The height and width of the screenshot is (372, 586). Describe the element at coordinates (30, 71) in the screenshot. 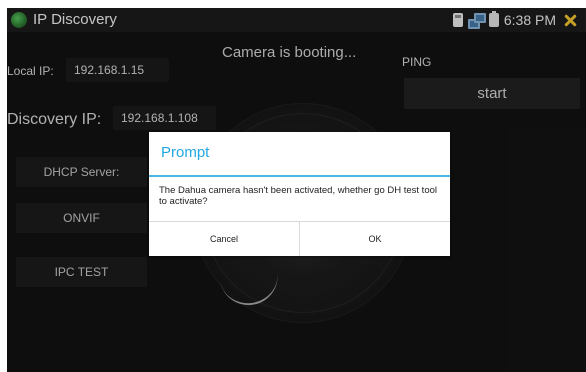

I see `local-ip-label: Local IP:` at that location.